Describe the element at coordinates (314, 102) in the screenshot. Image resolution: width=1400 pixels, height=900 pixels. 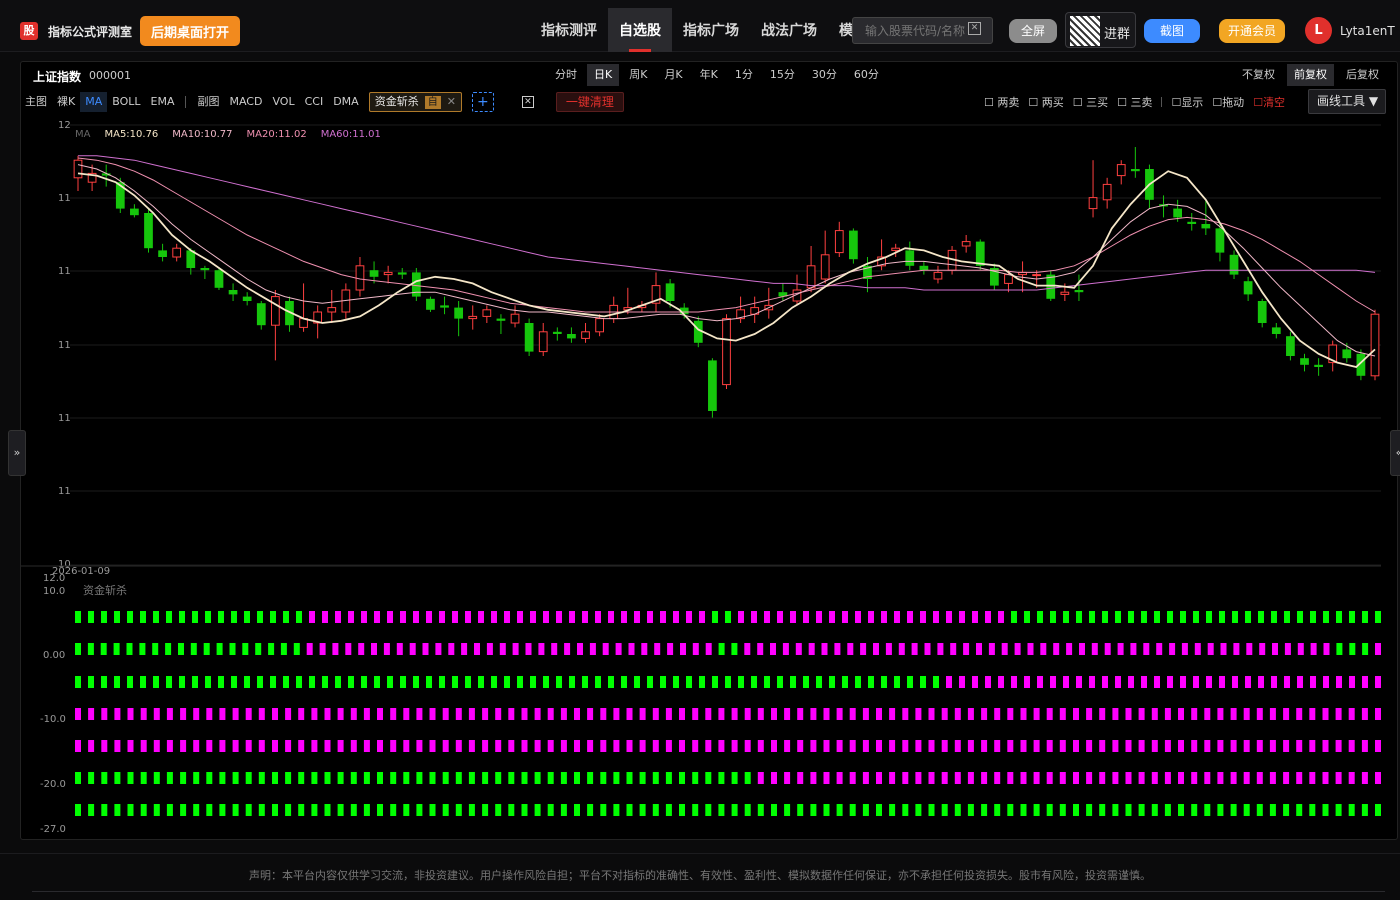
I see `sub-item: CCI` at that location.